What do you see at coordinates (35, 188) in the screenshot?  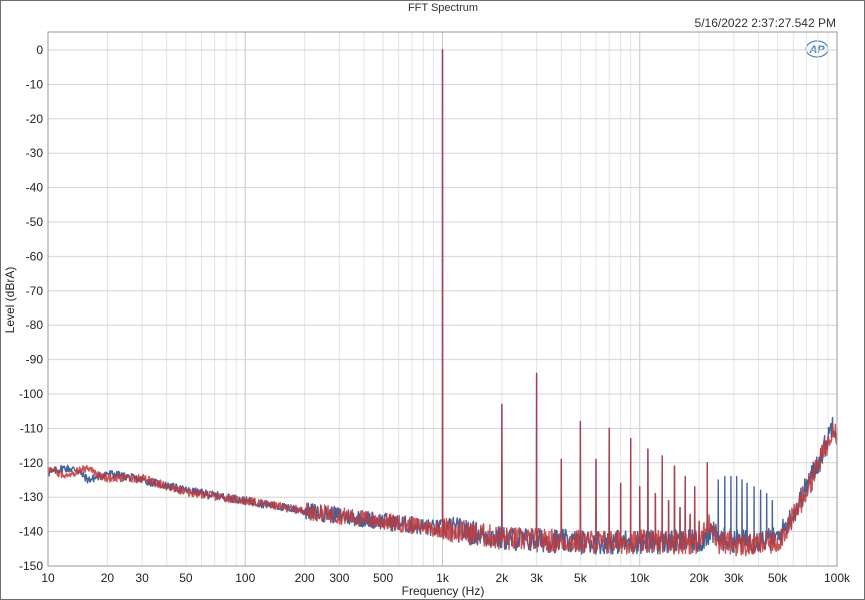 I see `y-tick-label: -40` at bounding box center [35, 188].